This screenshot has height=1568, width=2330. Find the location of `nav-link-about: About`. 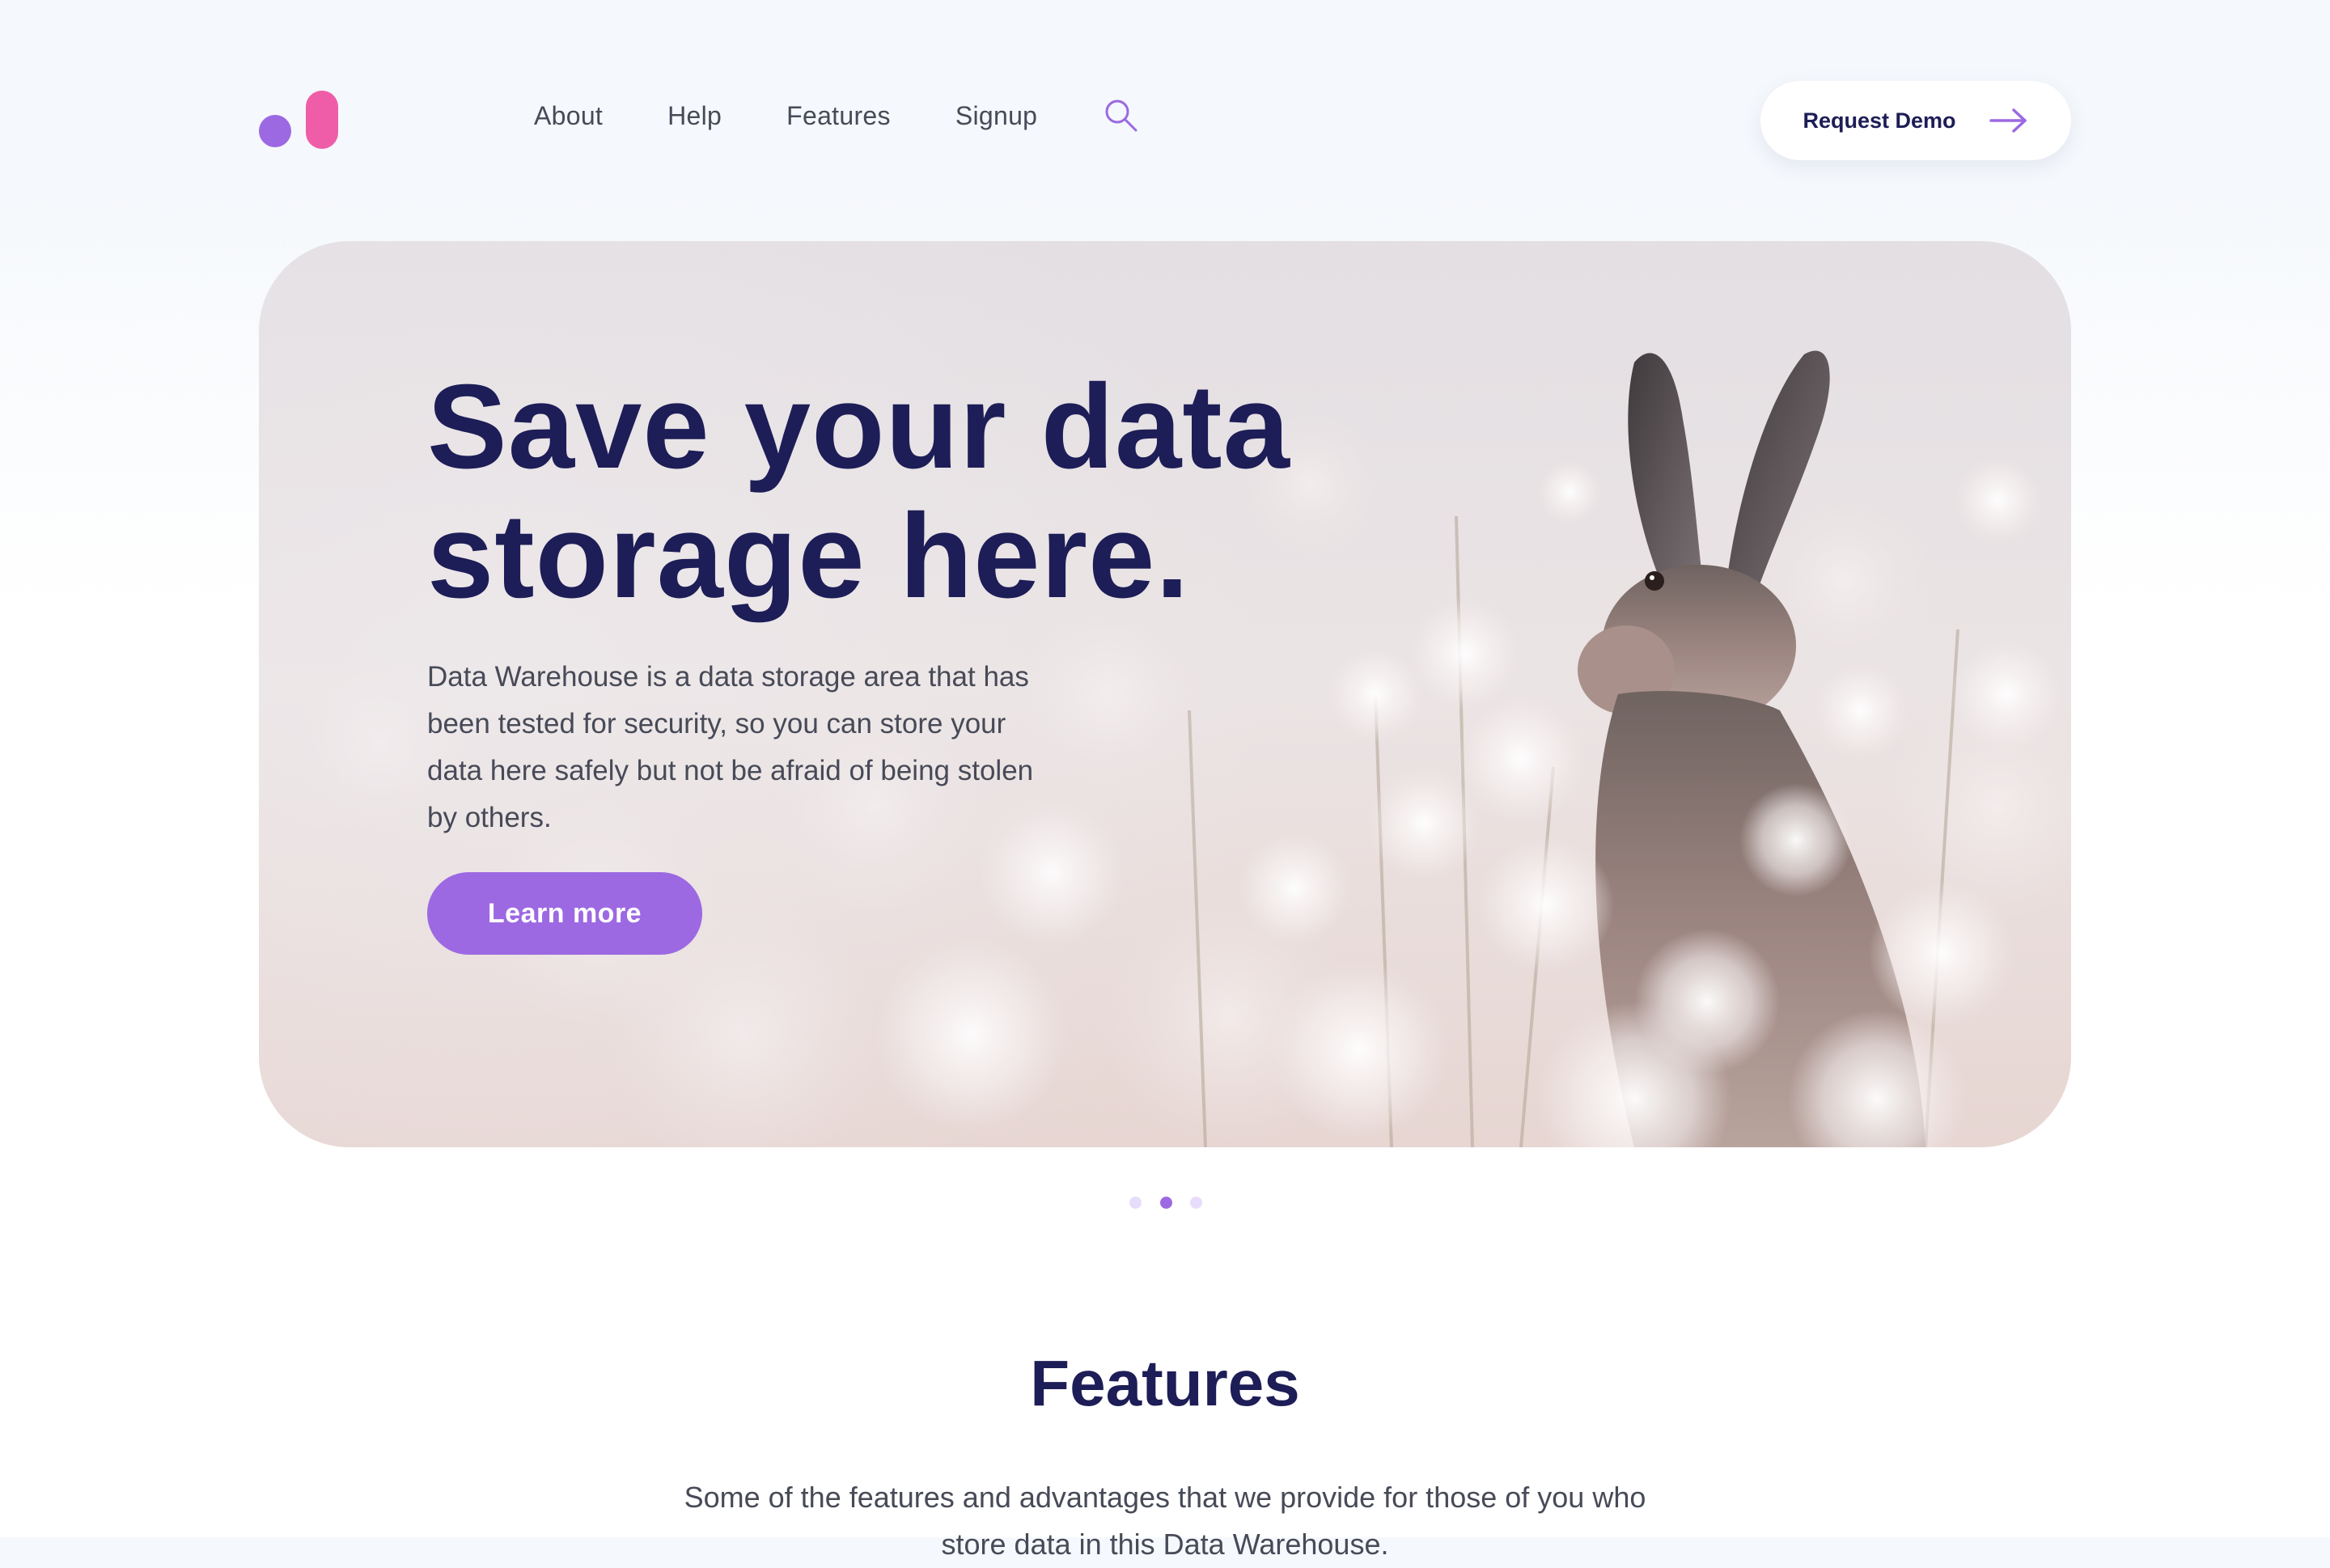

nav-link-about: About is located at coordinates (569, 116).